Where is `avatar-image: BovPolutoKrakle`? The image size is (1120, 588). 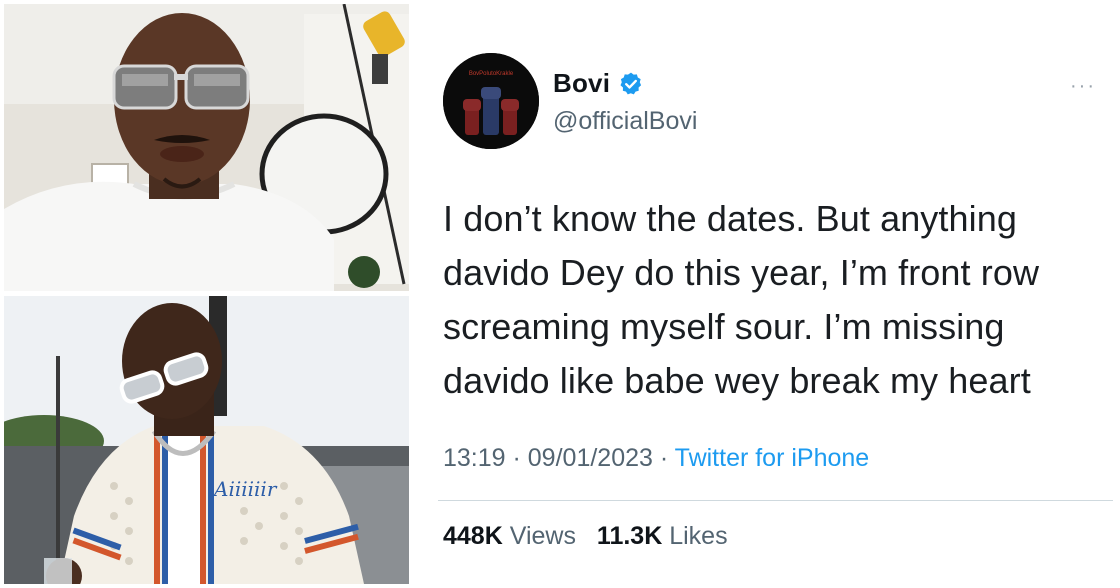 avatar-image: BovPolutoKrakle is located at coordinates (491, 101).